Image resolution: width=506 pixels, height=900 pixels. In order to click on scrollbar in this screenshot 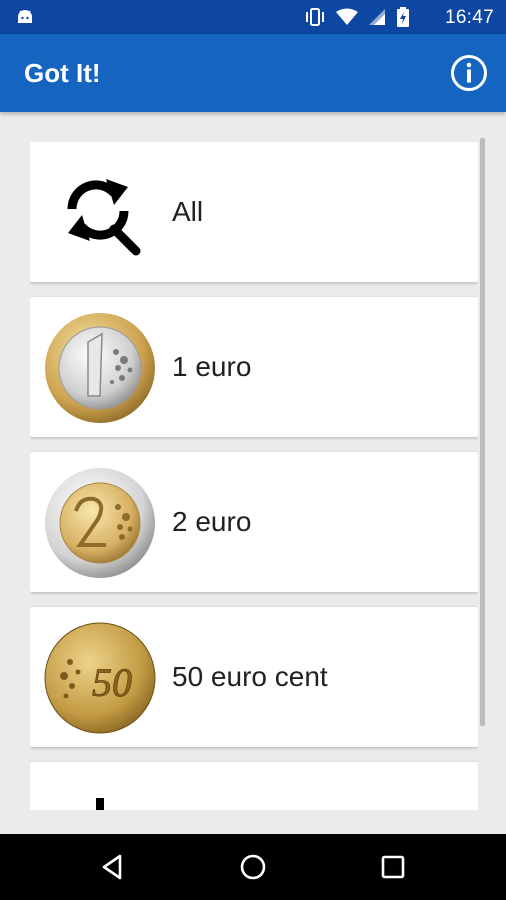, I will do `click(482, 432)`.